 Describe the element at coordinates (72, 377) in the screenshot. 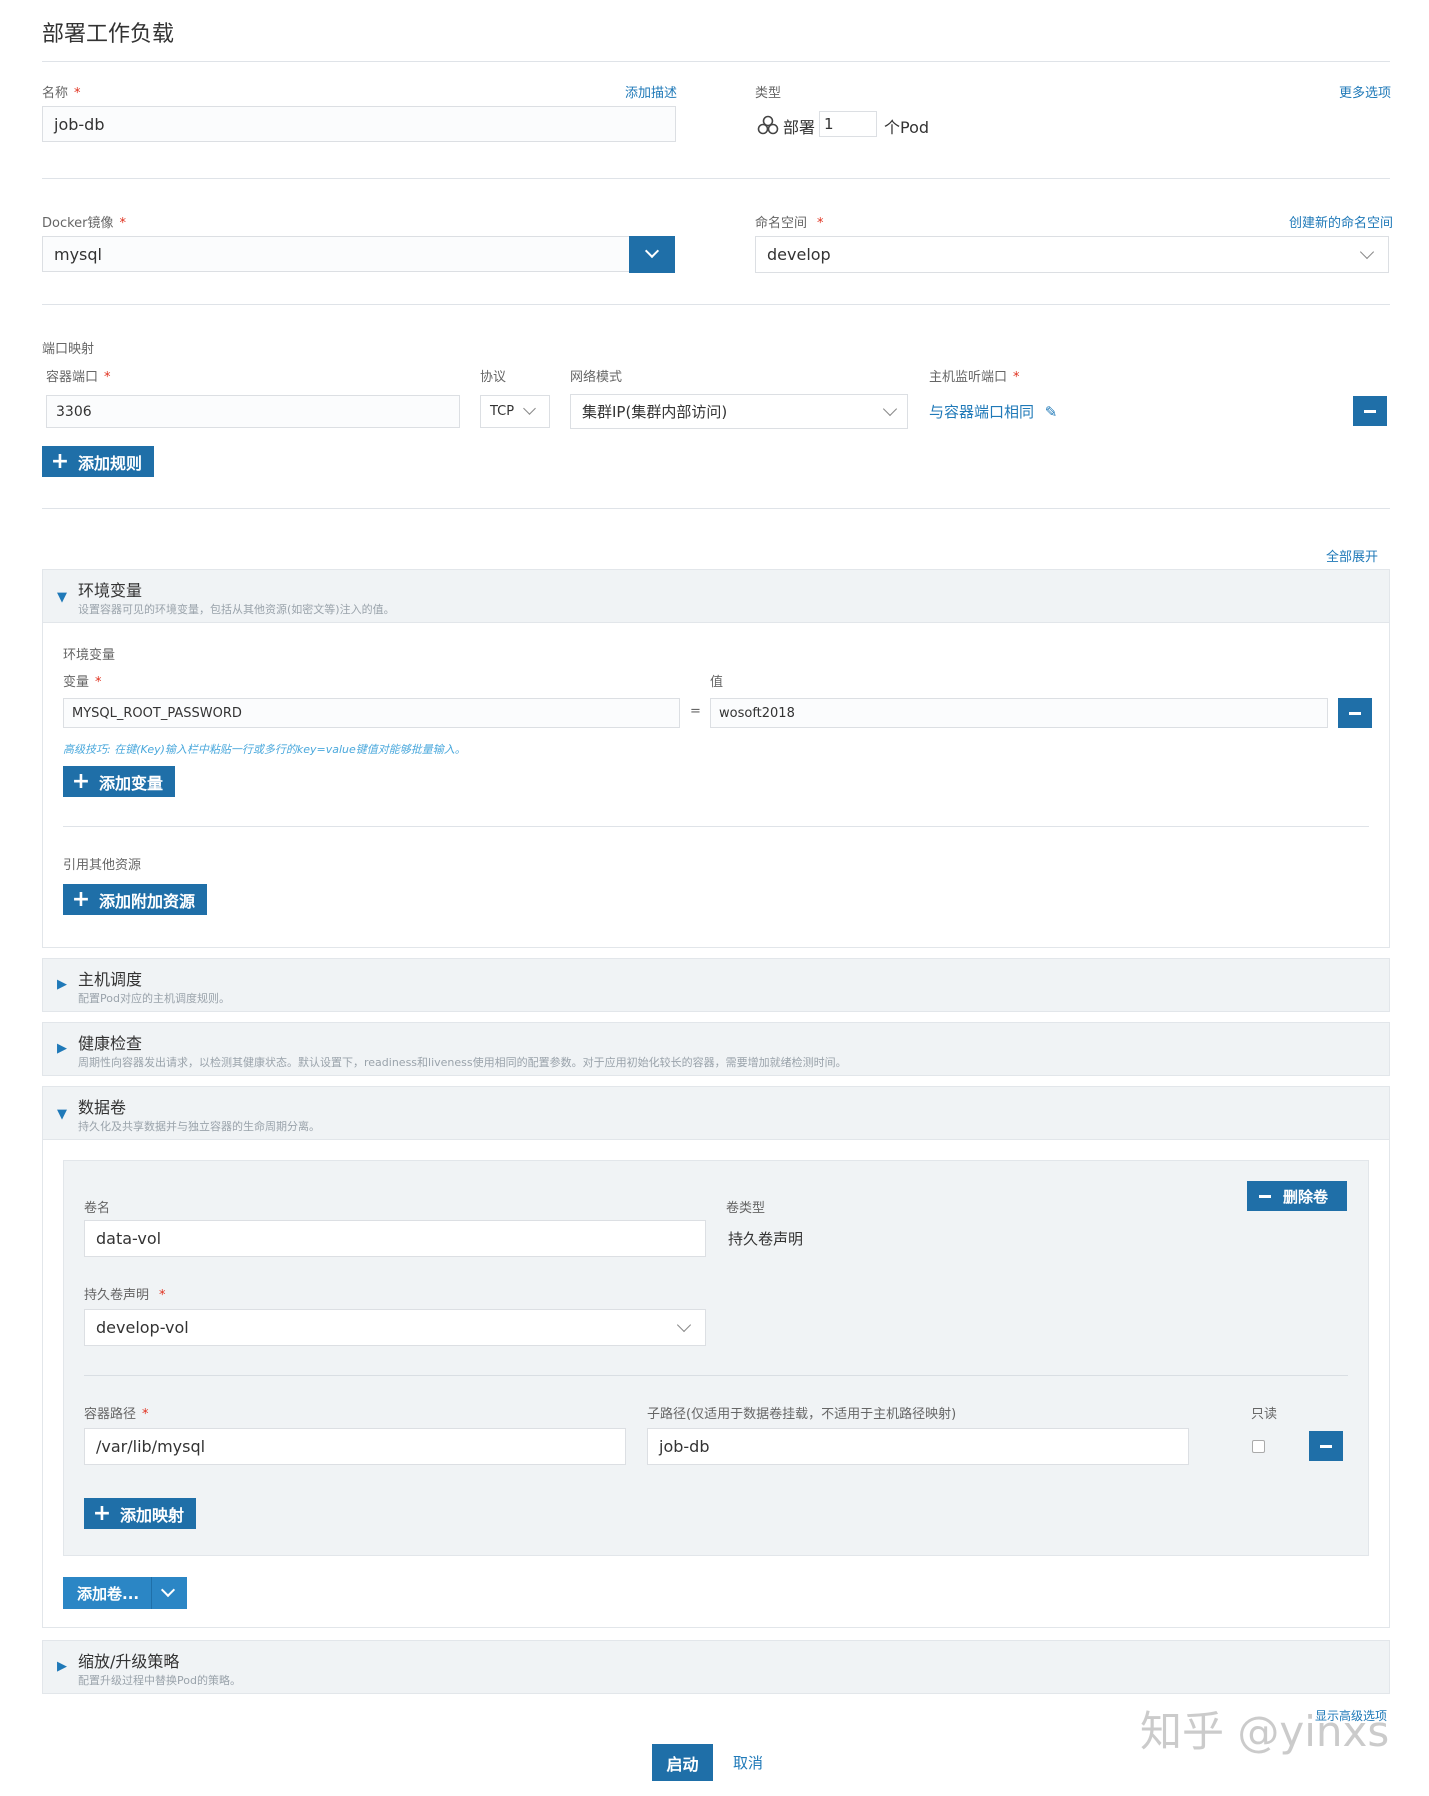

I see `container-port-label-text: 容器端口` at that location.